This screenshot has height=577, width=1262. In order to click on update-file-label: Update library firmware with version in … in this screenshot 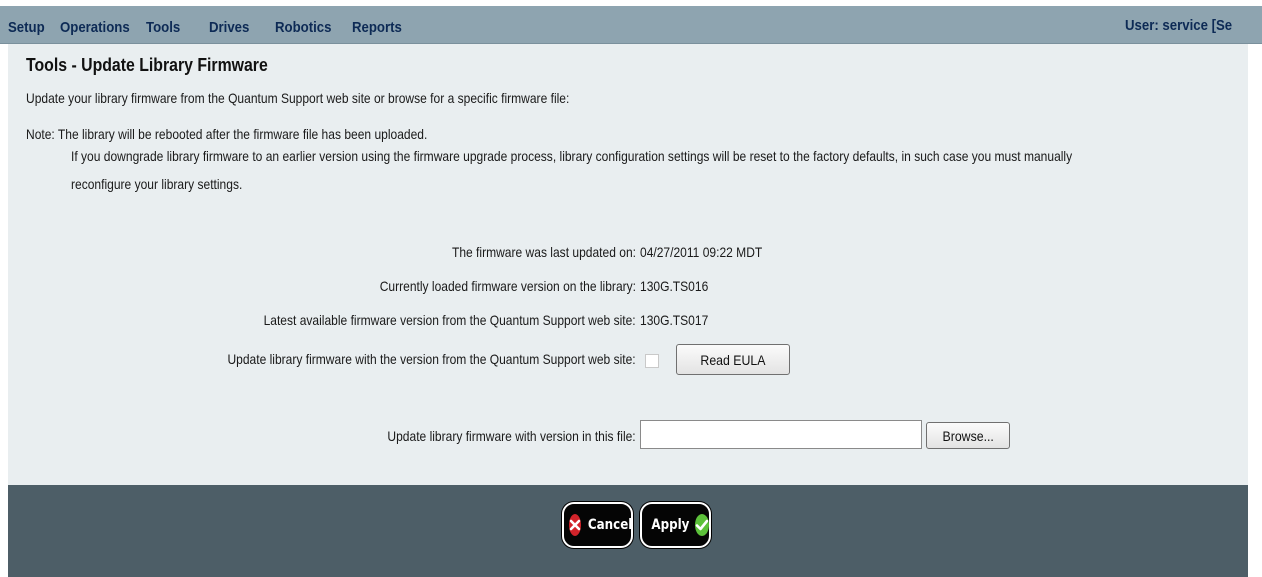, I will do `click(511, 436)`.